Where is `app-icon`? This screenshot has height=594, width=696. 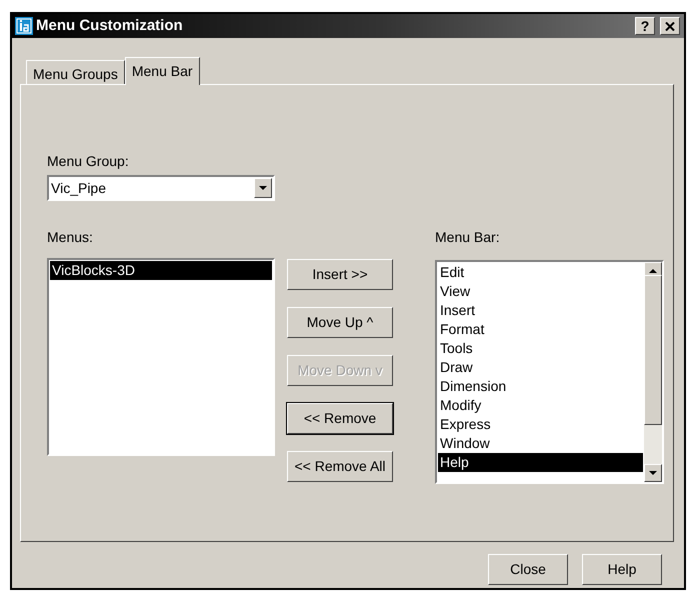
app-icon is located at coordinates (24, 26).